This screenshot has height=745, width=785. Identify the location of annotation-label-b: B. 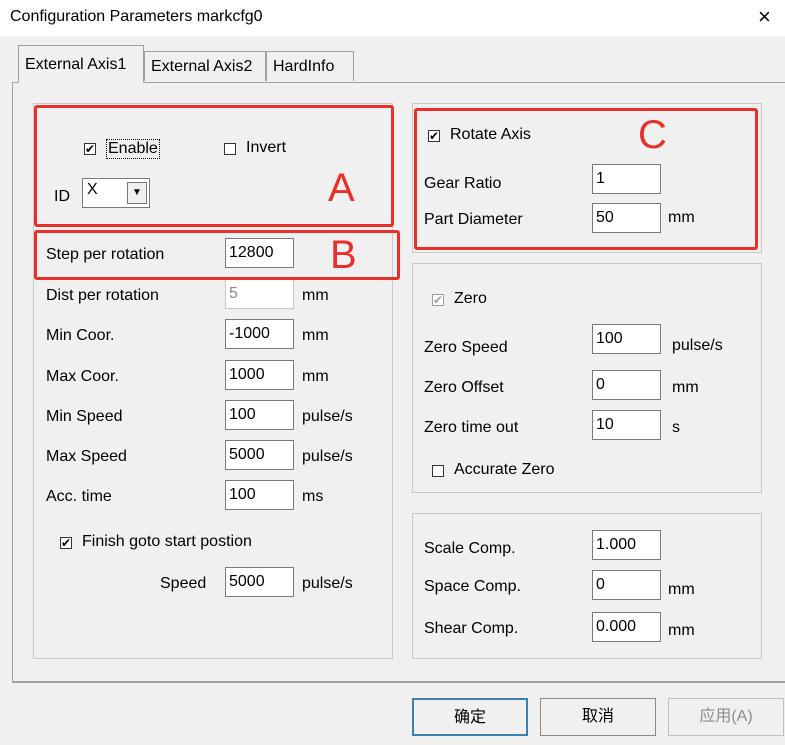
(343, 255).